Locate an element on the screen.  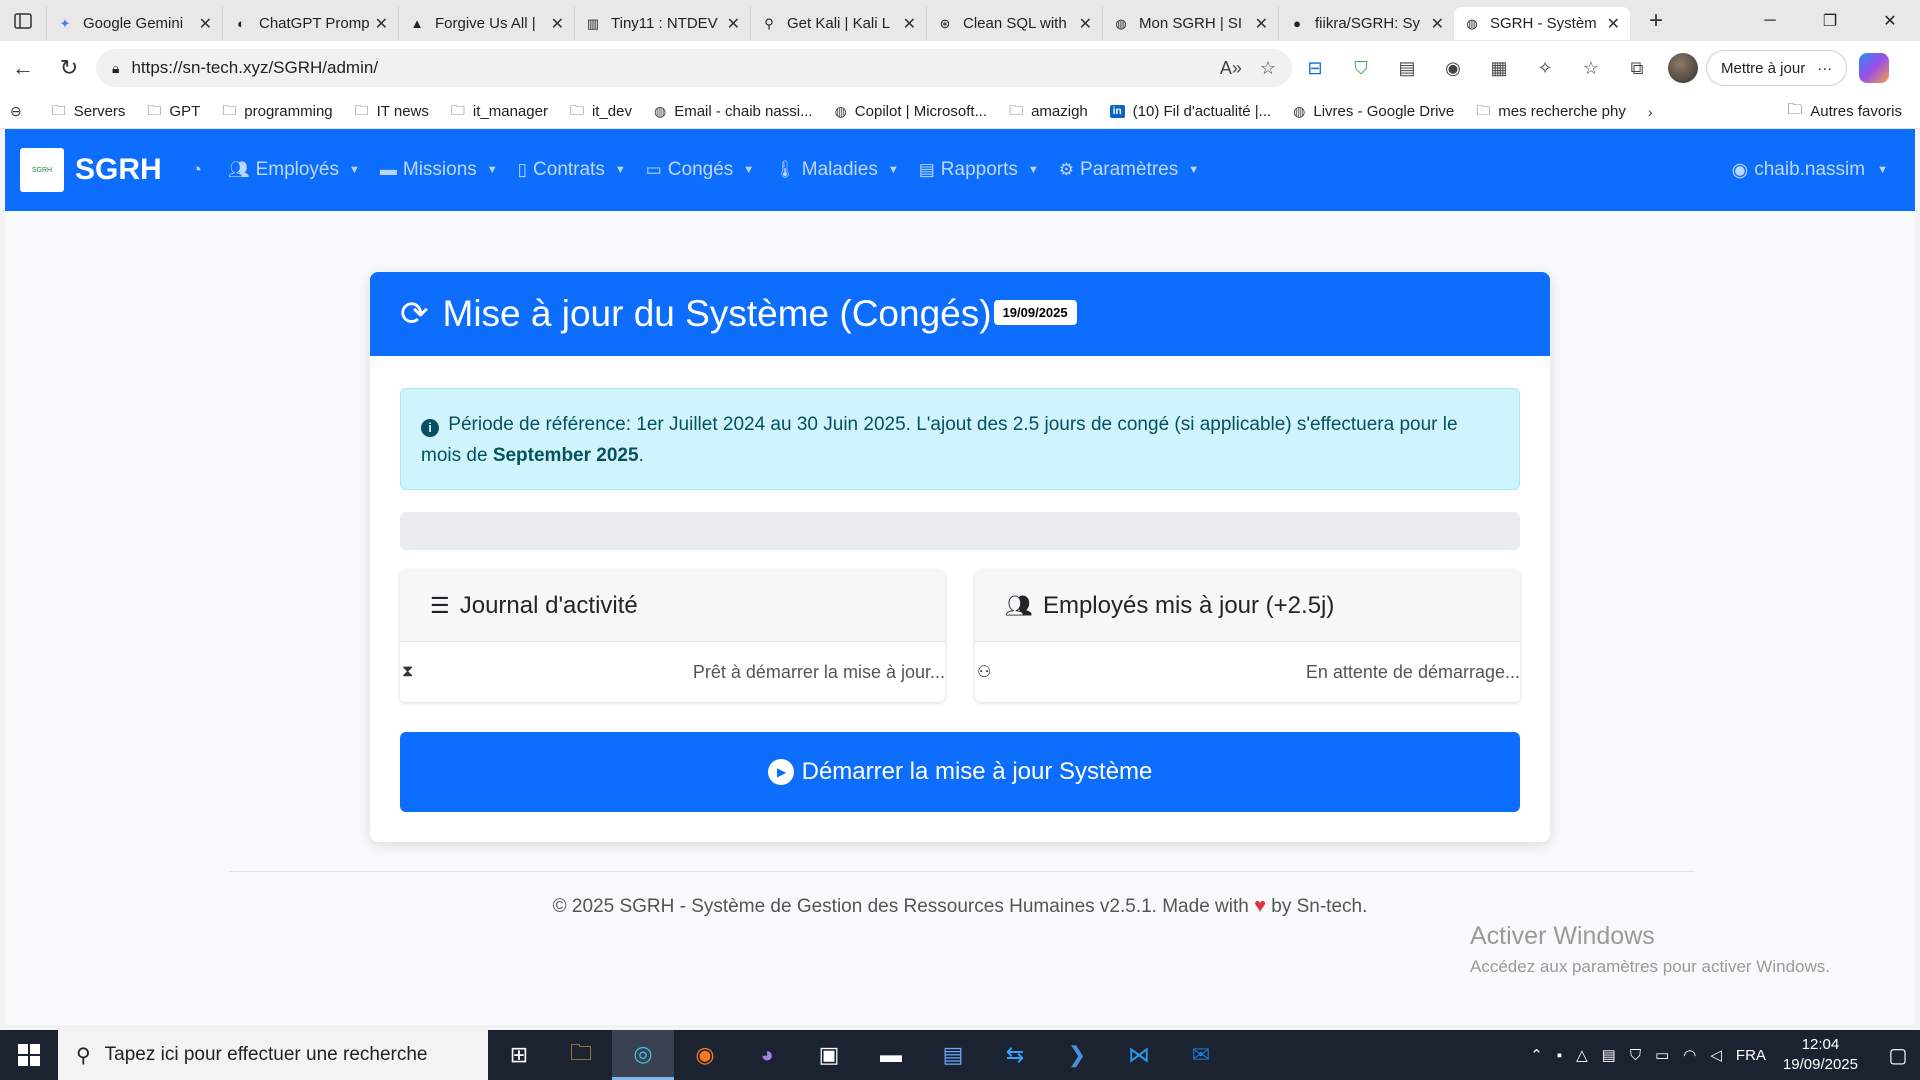
favorites-icon: ☆ is located at coordinates (1591, 68).